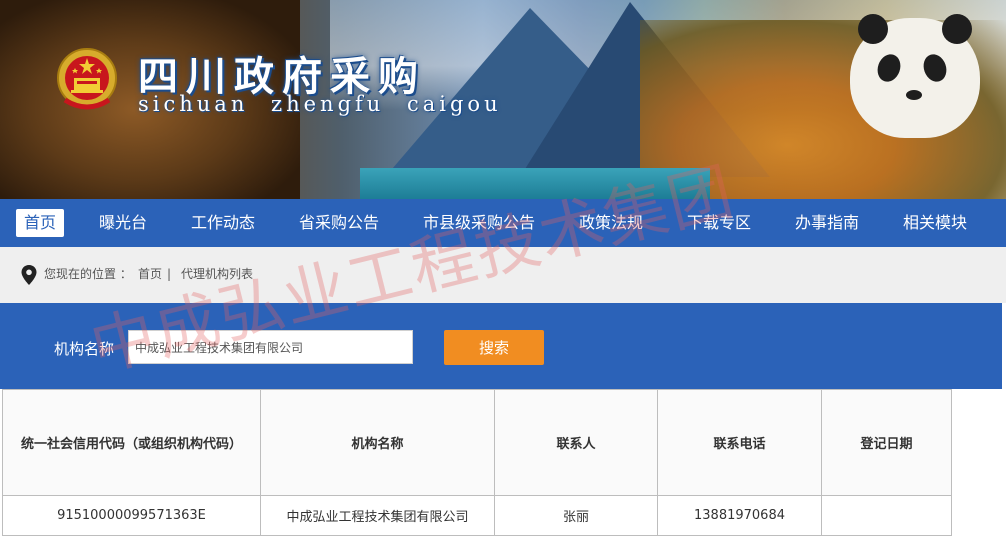 The height and width of the screenshot is (543, 1006). I want to click on nav-item-exposure: 曝光台, so click(123, 223).